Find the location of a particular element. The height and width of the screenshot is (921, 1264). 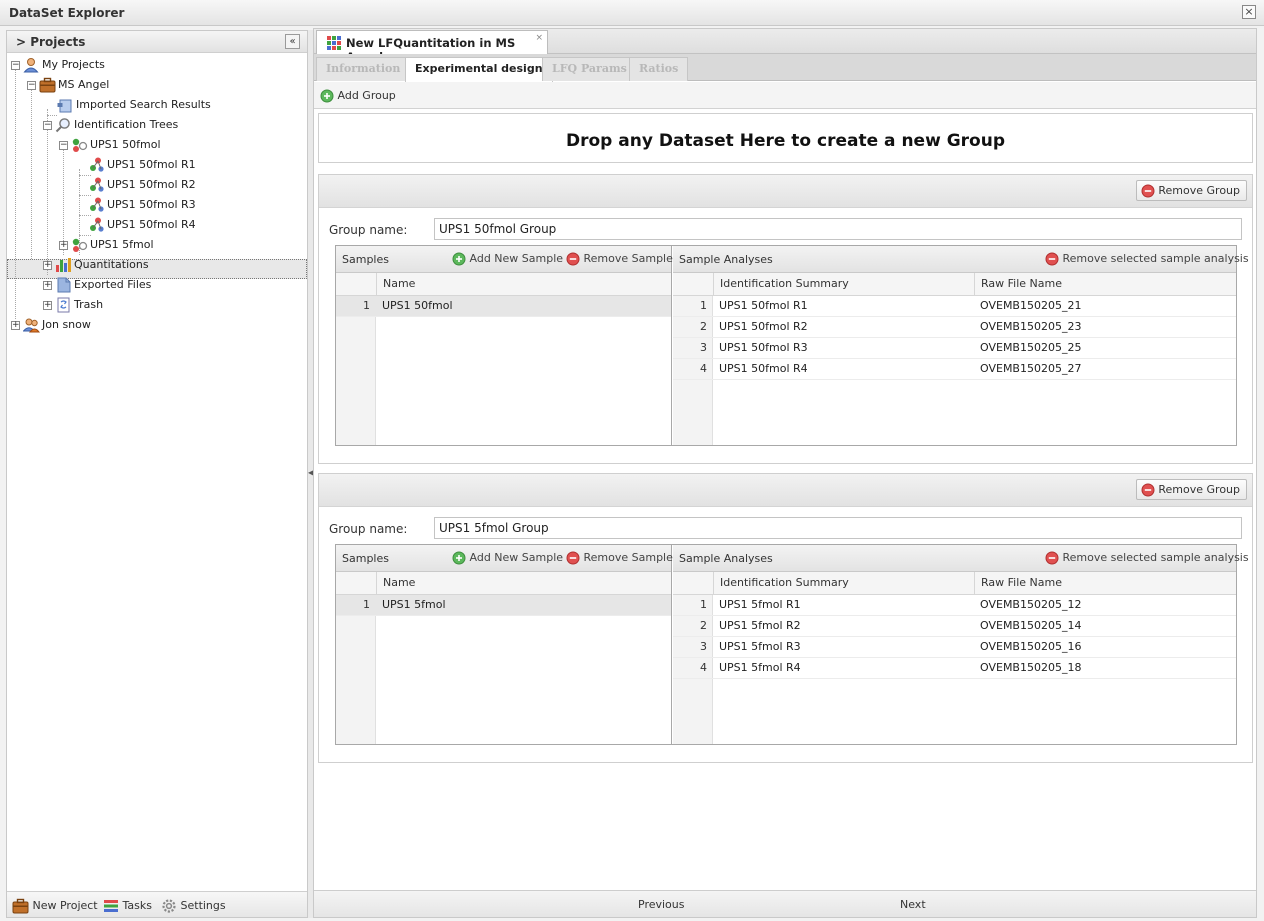

tree-node-imported-search-results: Imported Search Results is located at coordinates (134, 105).